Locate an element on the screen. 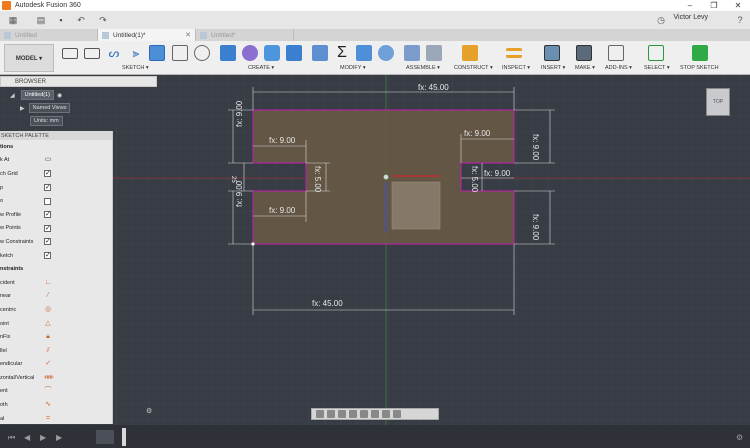  named-views-label: Named Views is located at coordinates (49, 108).